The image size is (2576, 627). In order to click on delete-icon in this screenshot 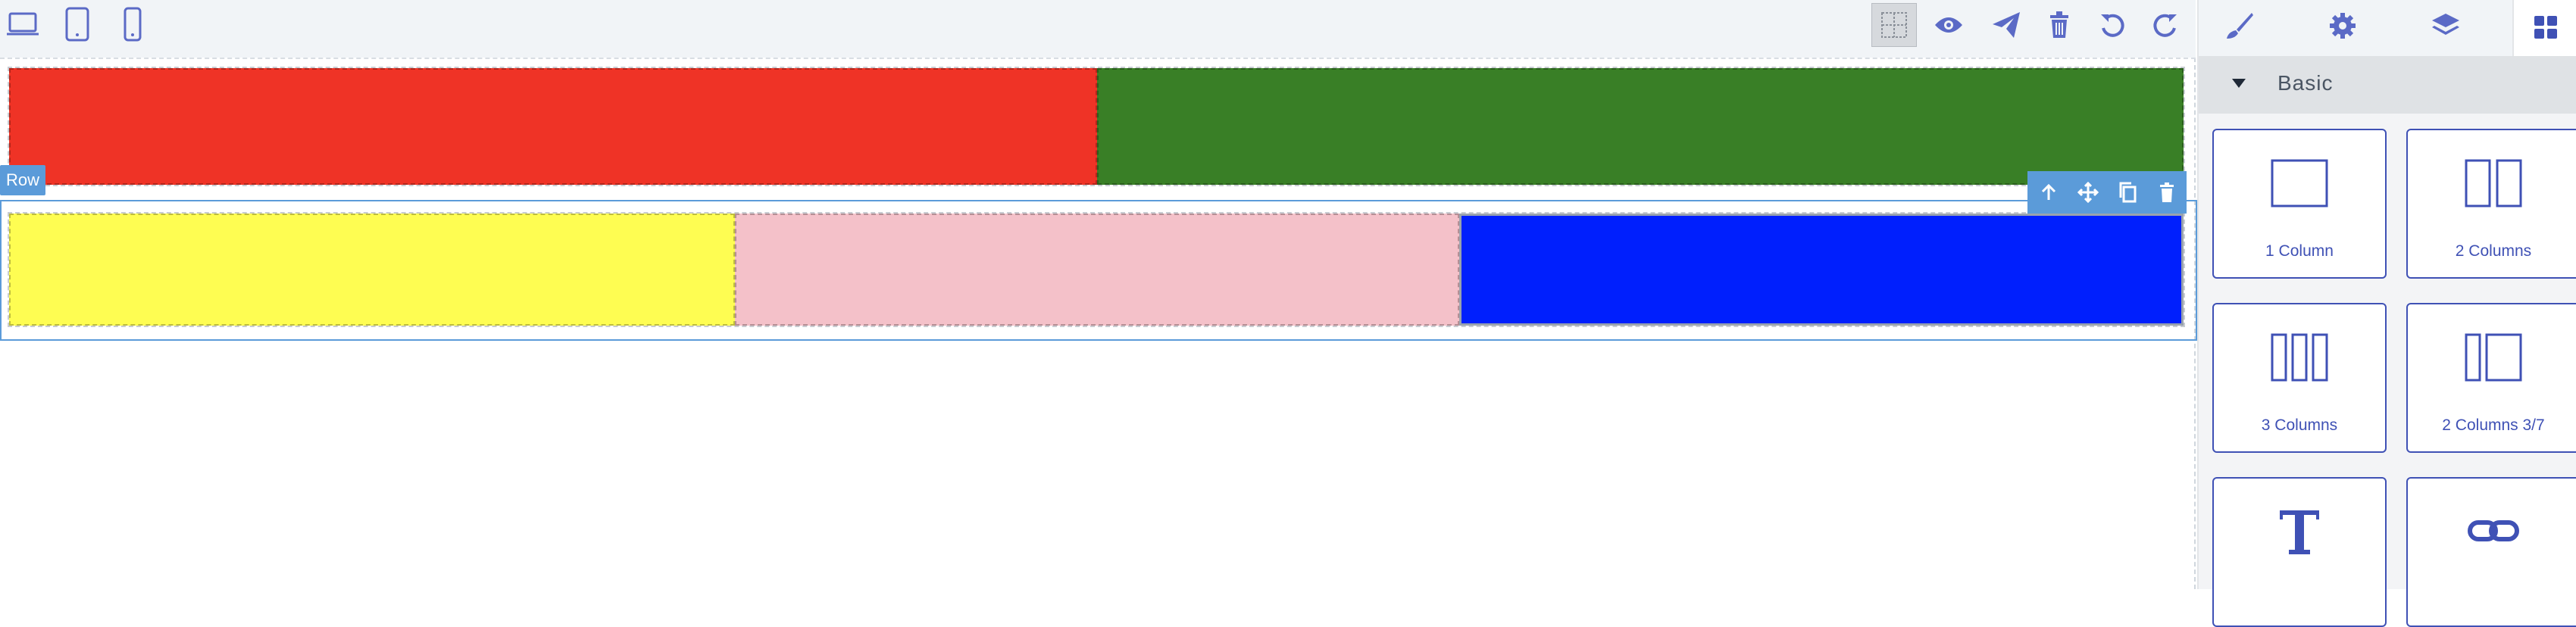, I will do `click(2167, 192)`.